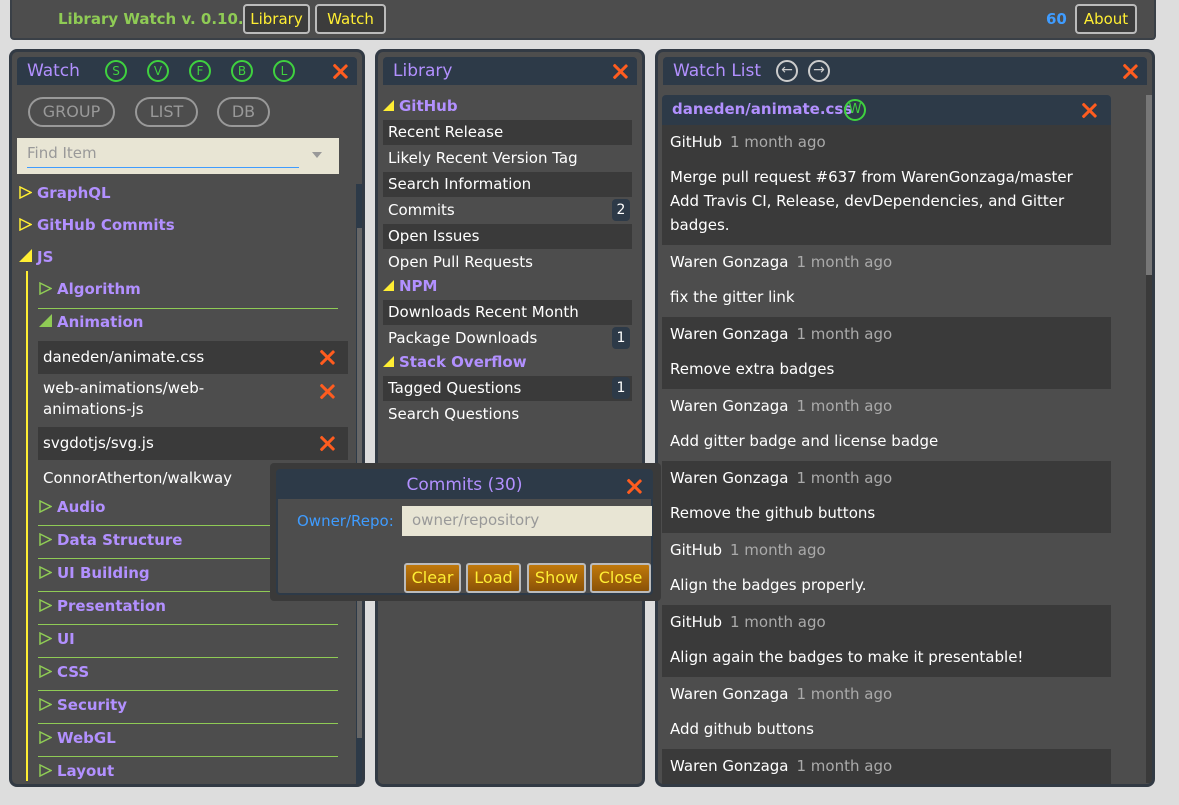 This screenshot has width=1179, height=805. I want to click on clear-button: Clear, so click(432, 578).